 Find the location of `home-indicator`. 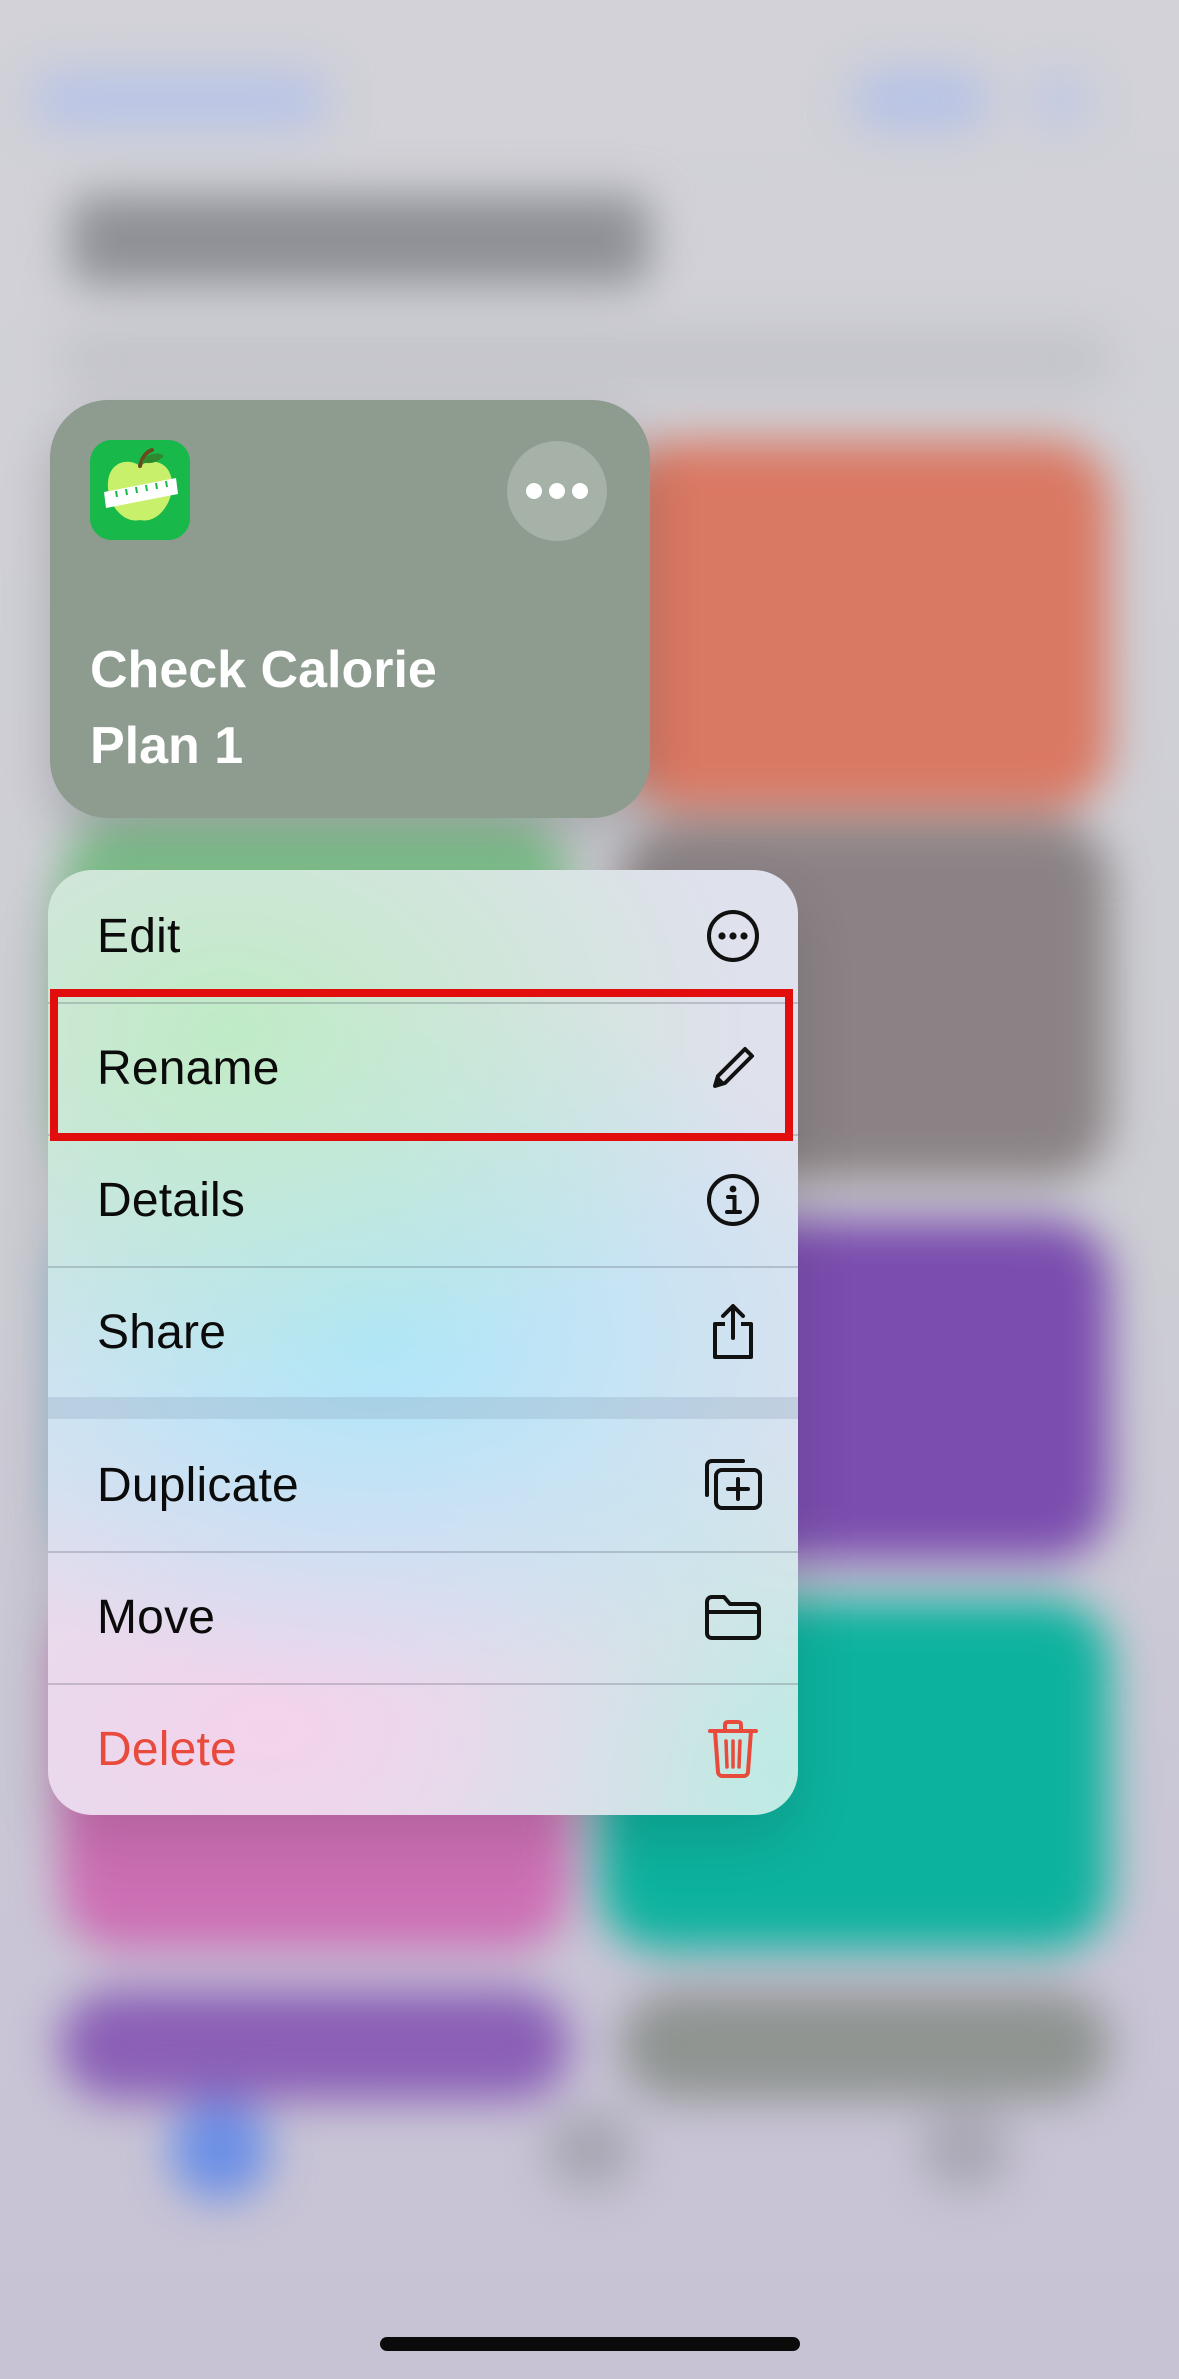

home-indicator is located at coordinates (590, 2344).